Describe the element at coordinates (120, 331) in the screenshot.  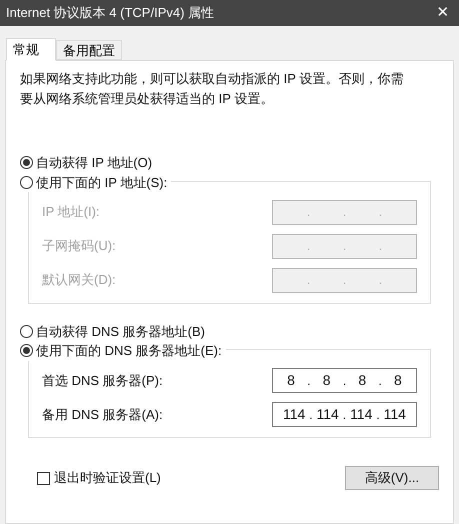
I see `radio-label: 自动获得 DNS 服务器地址(B)` at that location.